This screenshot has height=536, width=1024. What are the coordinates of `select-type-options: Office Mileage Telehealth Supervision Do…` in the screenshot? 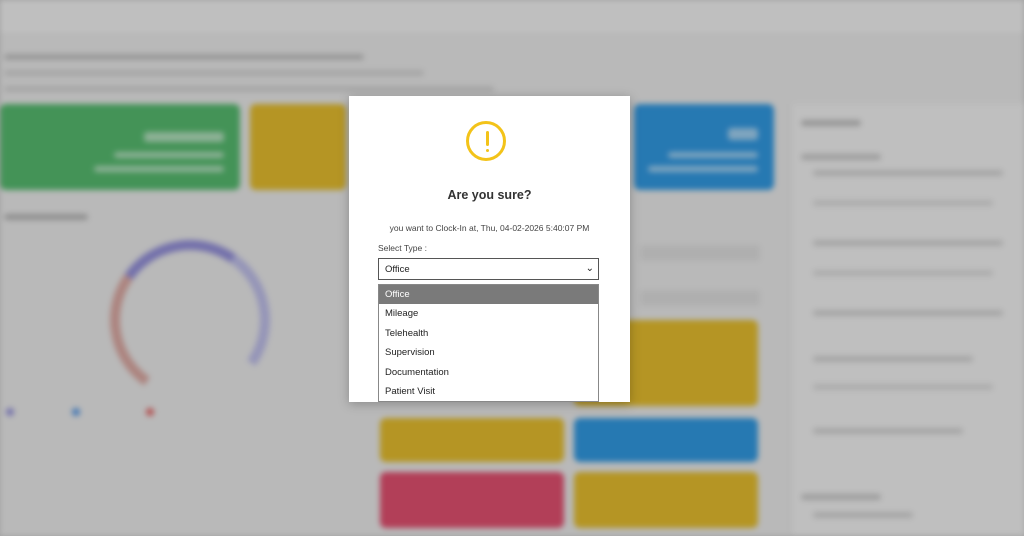 It's located at (488, 343).